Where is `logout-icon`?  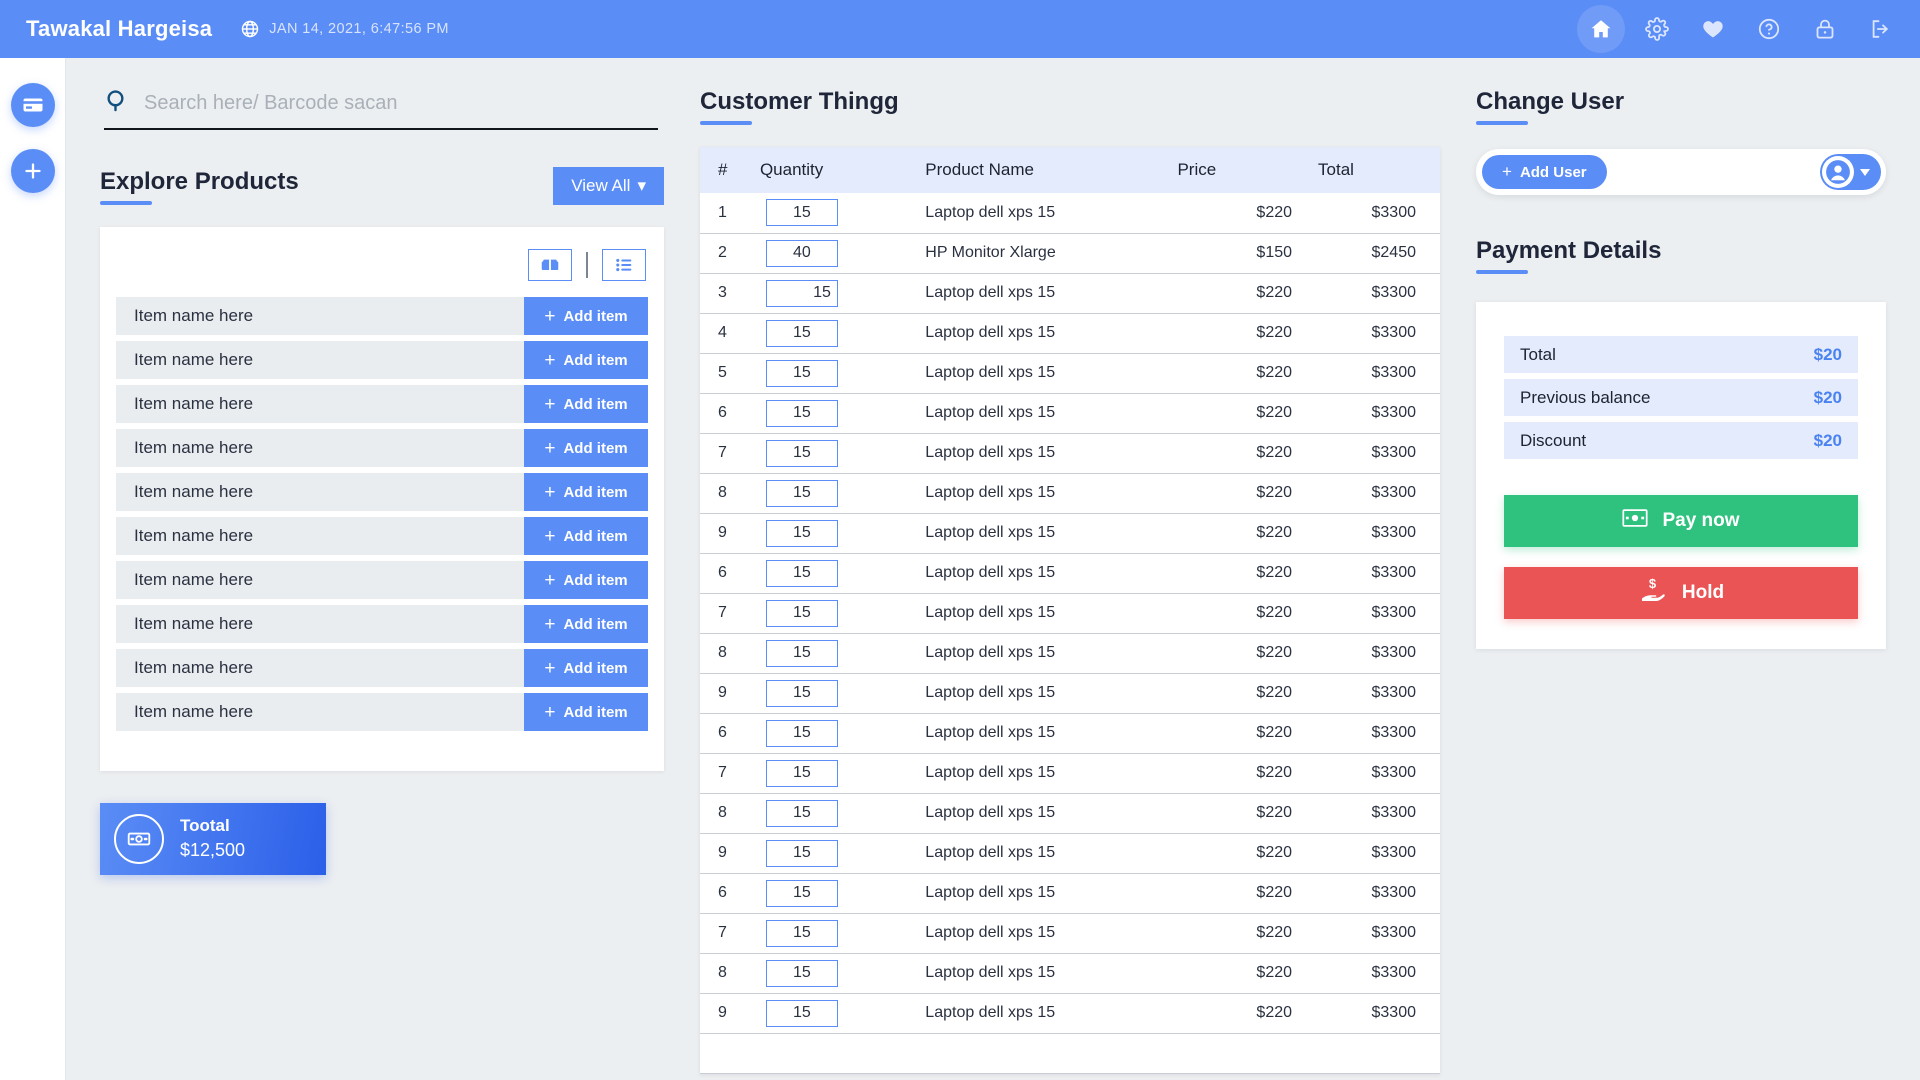 logout-icon is located at coordinates (1881, 29).